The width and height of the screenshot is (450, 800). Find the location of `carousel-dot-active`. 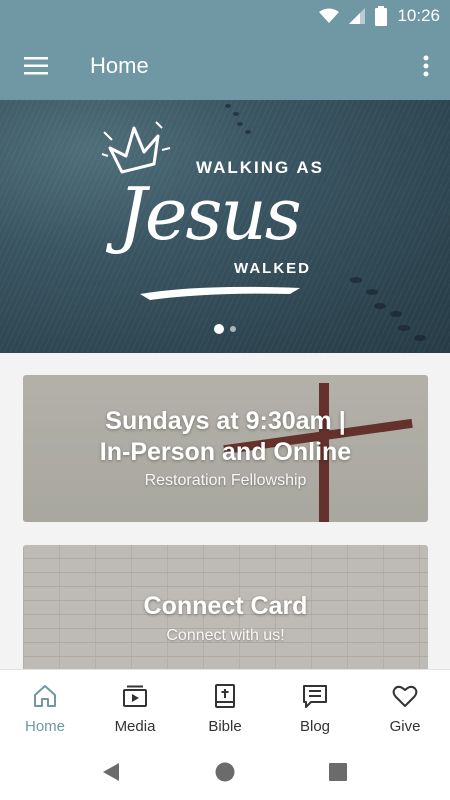

carousel-dot-active is located at coordinates (219, 329).